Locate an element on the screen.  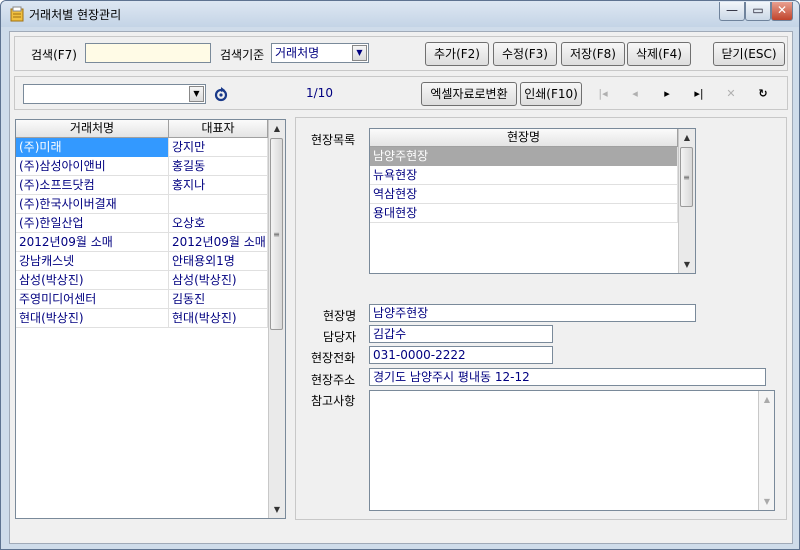
list-item: 남양주현장 is located at coordinates (524, 156).